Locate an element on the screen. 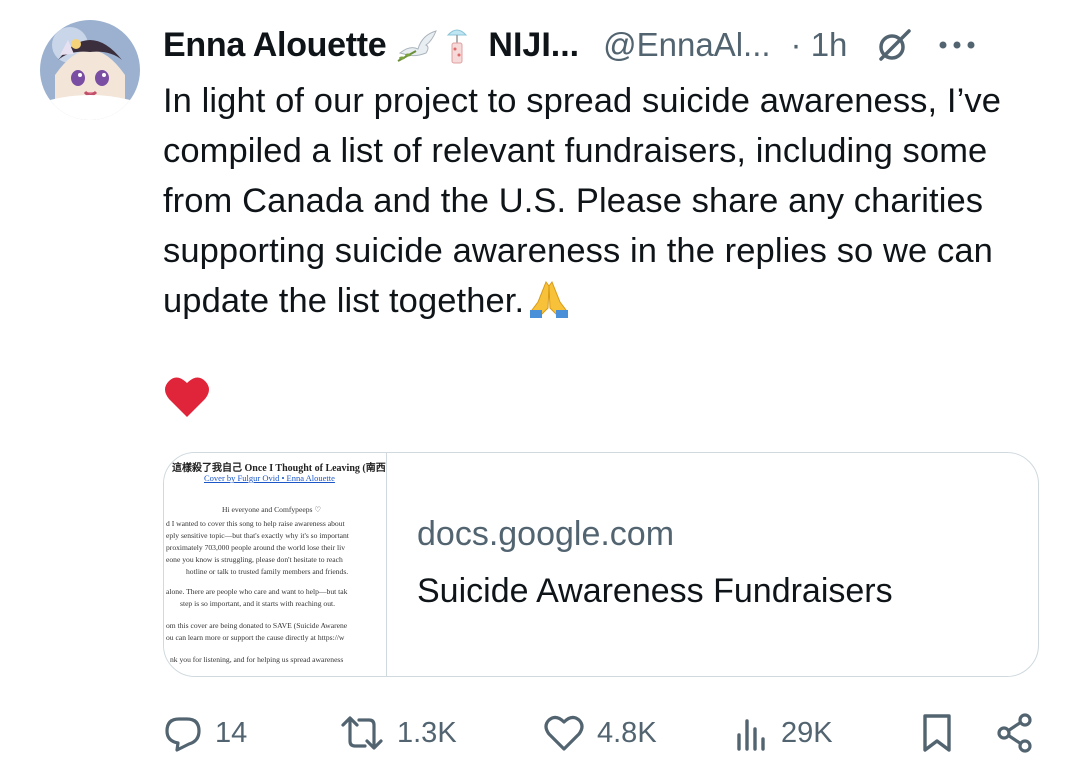  share-icon is located at coordinates (1015, 733).